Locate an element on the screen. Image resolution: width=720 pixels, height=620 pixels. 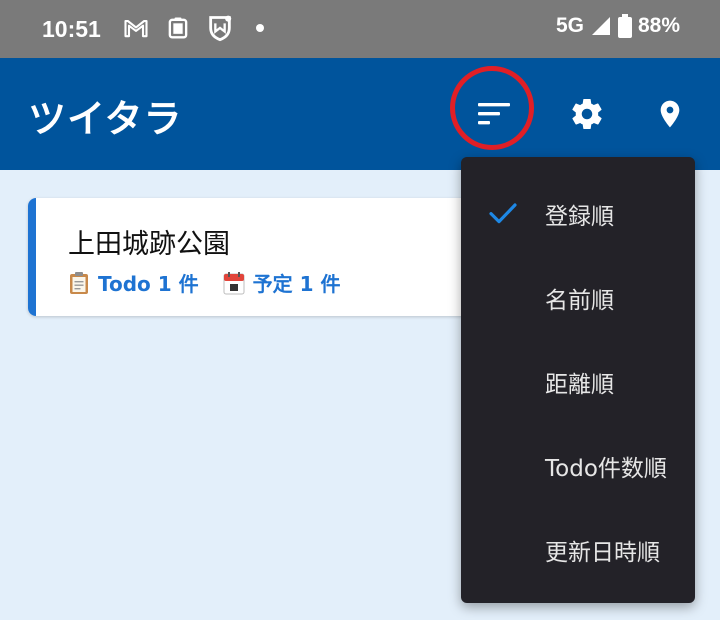
app-title: ツイタラ is located at coordinates (105, 119).